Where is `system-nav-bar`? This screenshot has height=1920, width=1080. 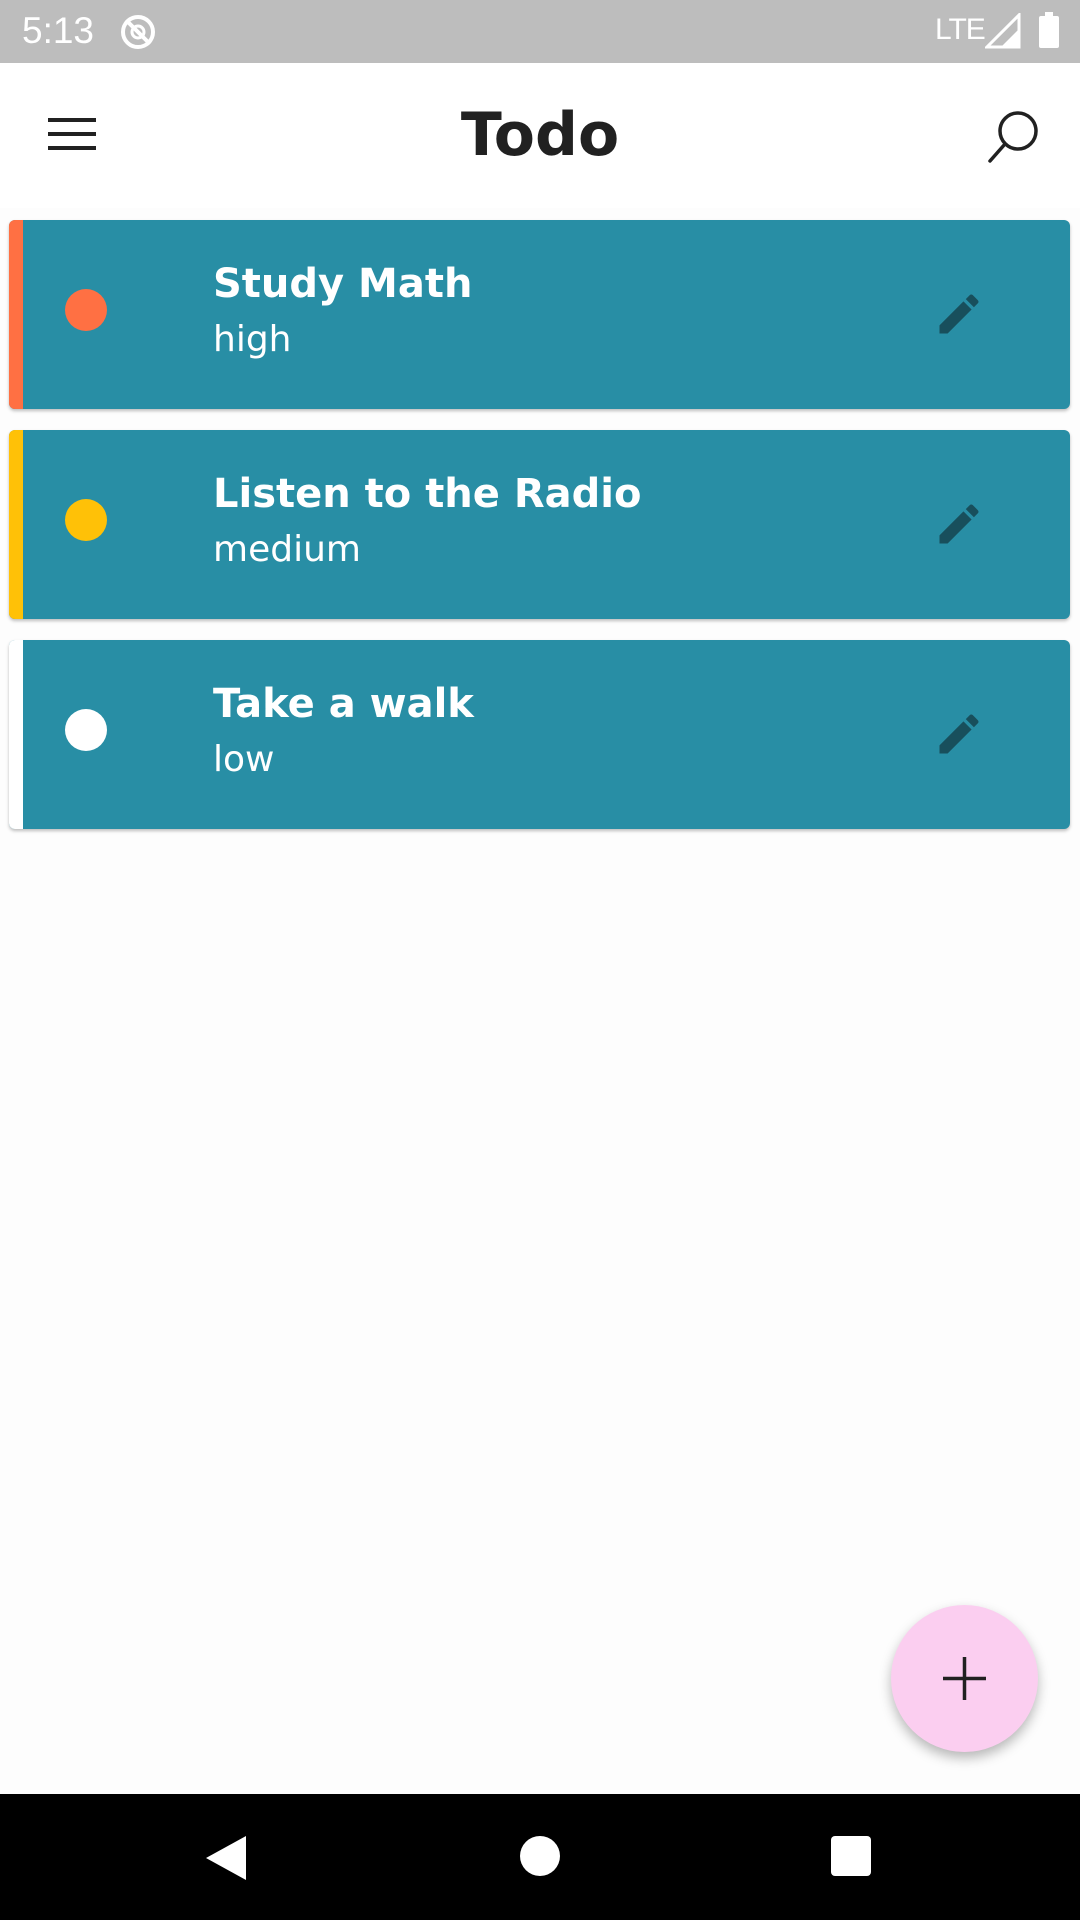
system-nav-bar is located at coordinates (540, 1857).